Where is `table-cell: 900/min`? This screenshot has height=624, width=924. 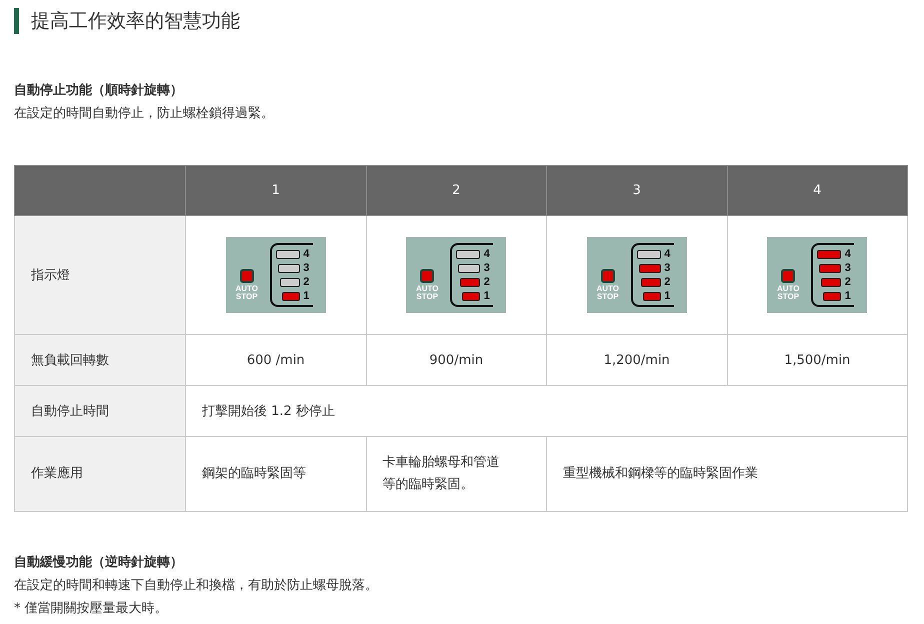
table-cell: 900/min is located at coordinates (456, 360).